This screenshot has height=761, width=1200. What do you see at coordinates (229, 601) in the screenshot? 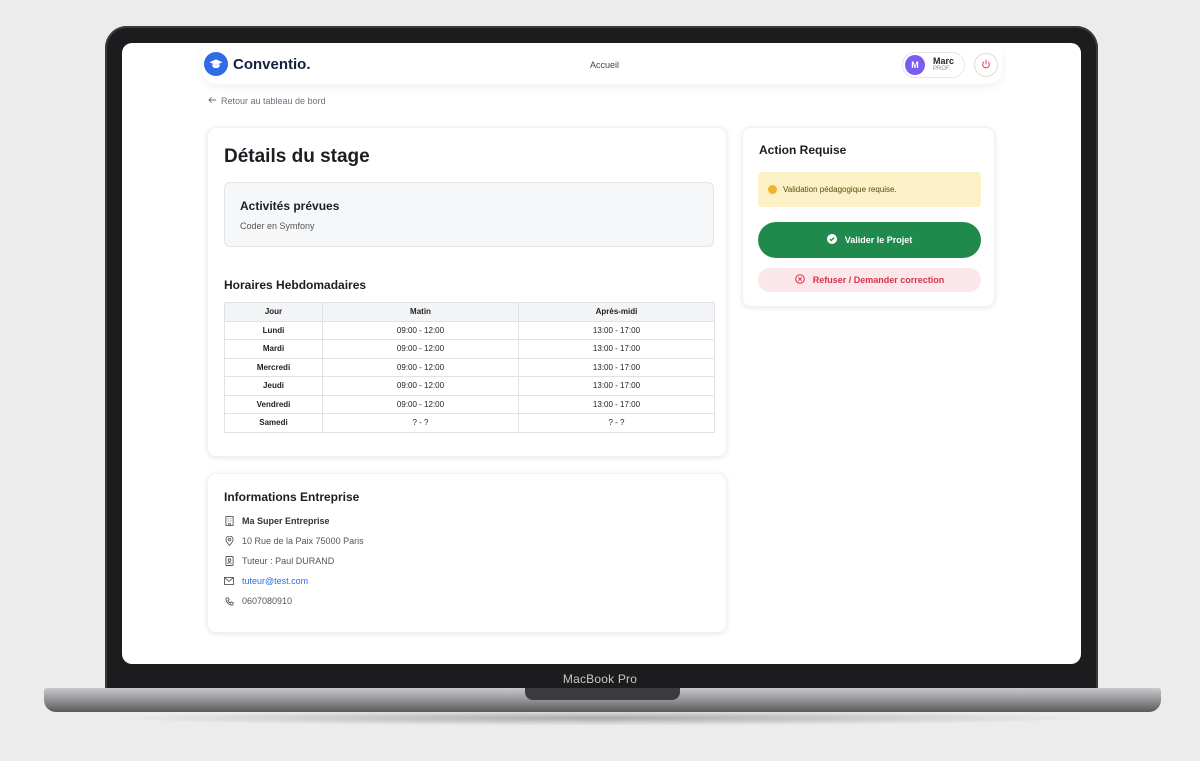
I see `phone-icon` at bounding box center [229, 601].